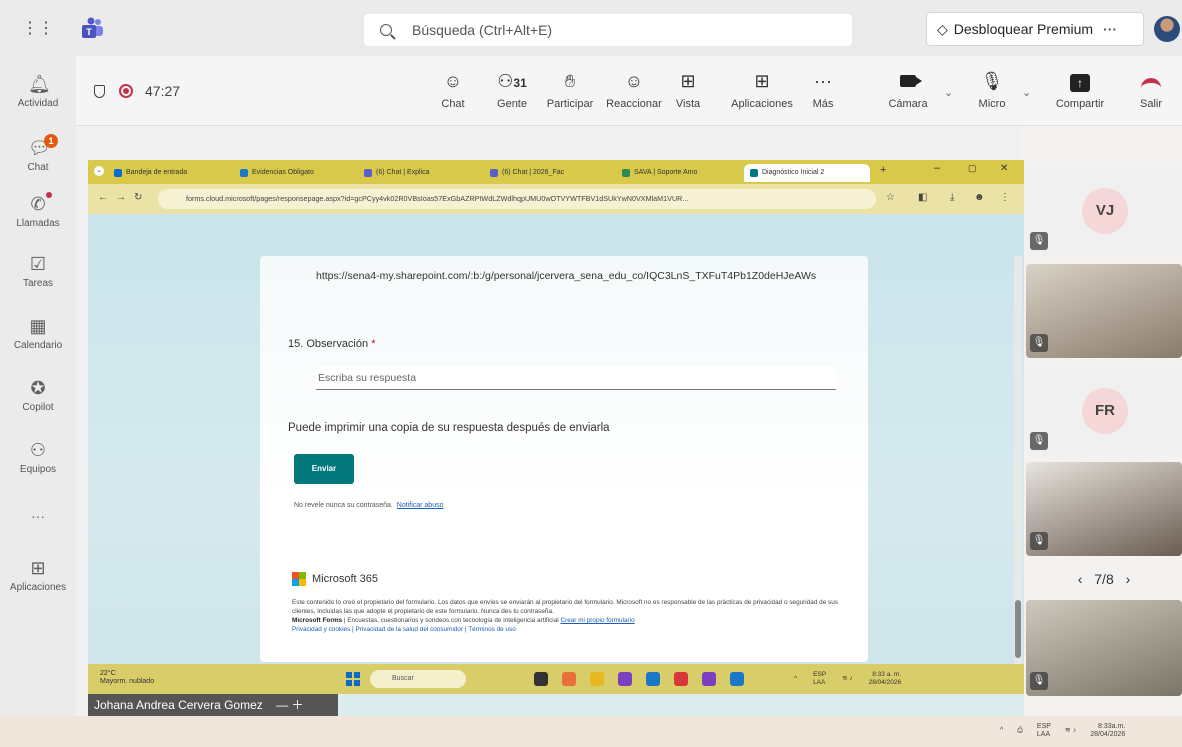  Describe the element at coordinates (1035, 29) in the screenshot. I see `unlock-premium-button: ◇ Desbloquear Premium ···` at that location.